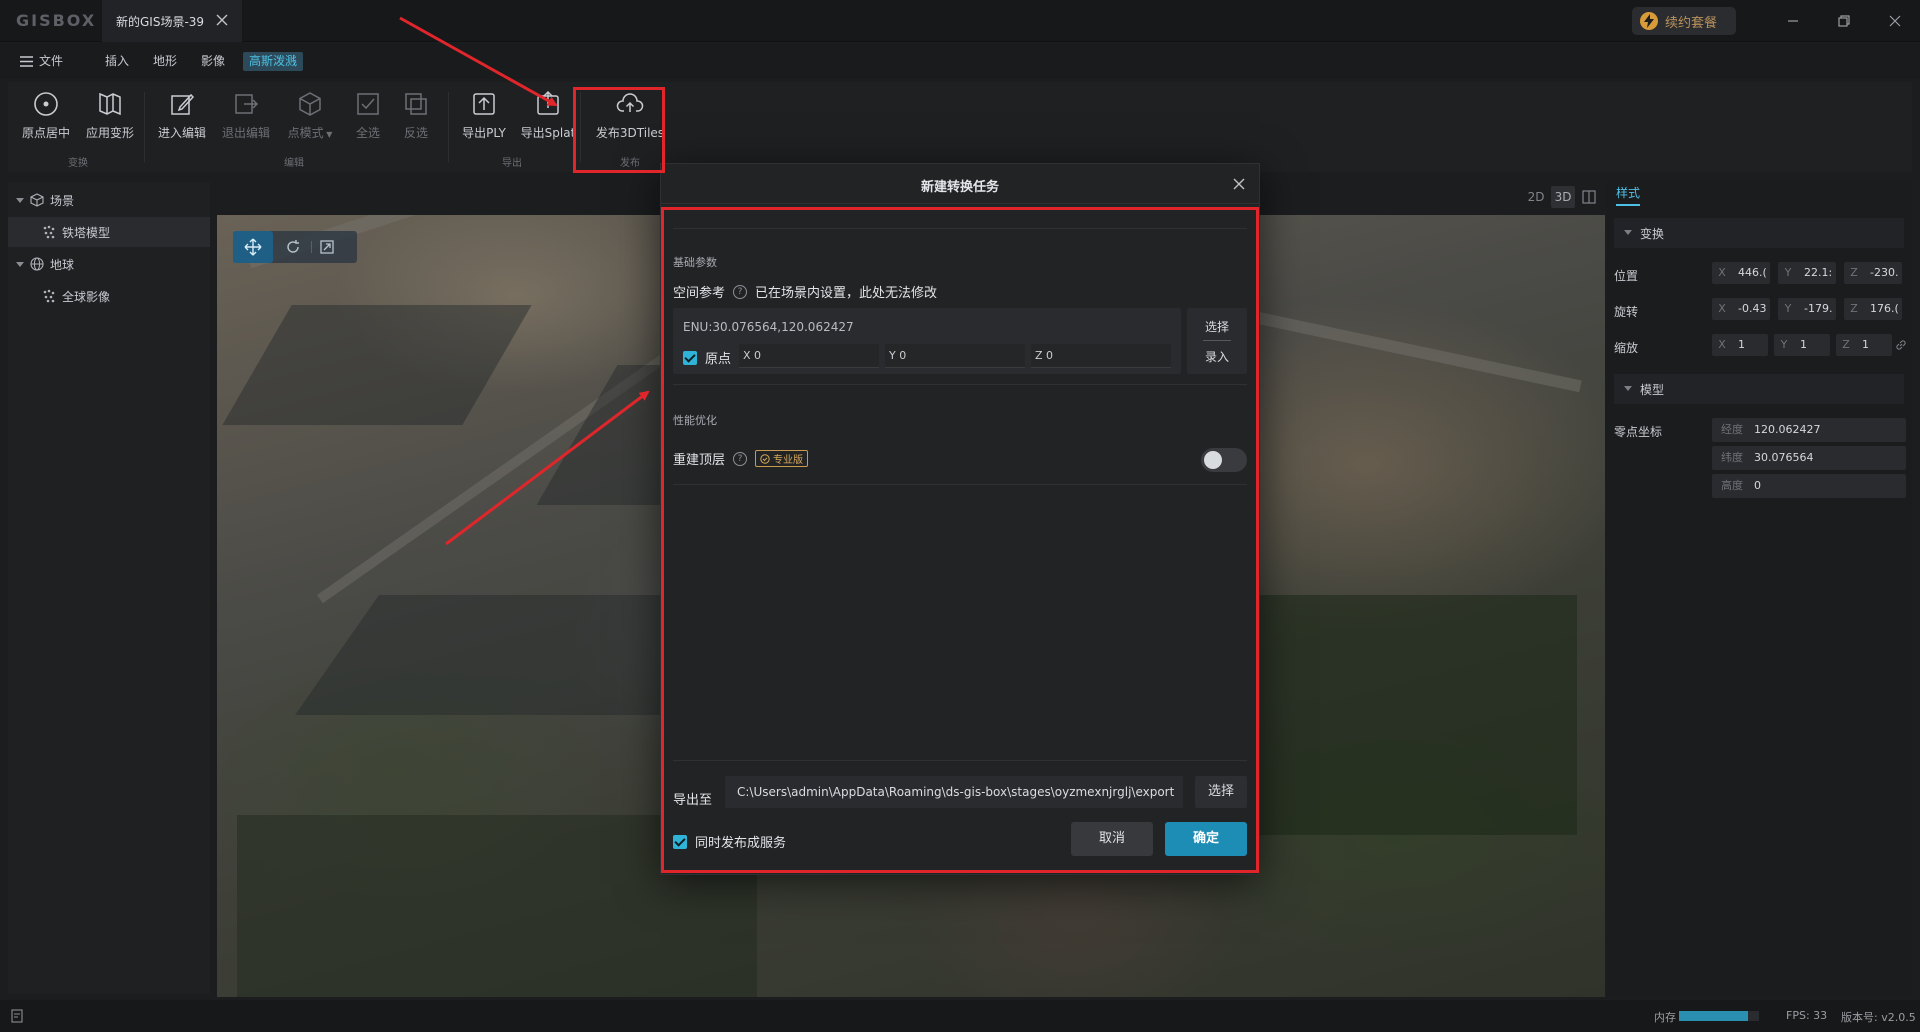 The height and width of the screenshot is (1032, 1920). I want to click on tree-node-globe: 地球, so click(109, 264).